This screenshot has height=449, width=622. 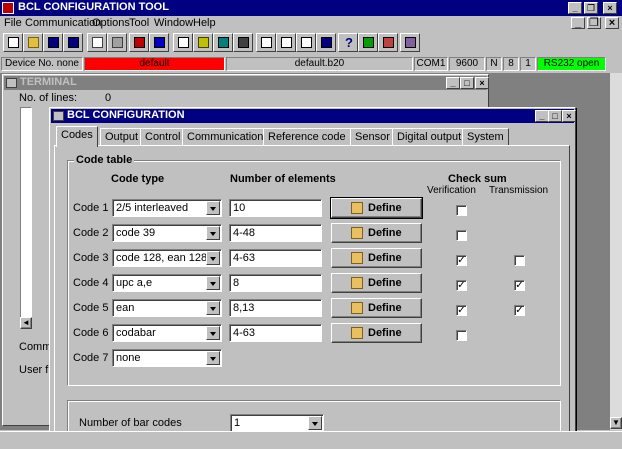 What do you see at coordinates (26, 217) in the screenshot?
I see `terminal-output` at bounding box center [26, 217].